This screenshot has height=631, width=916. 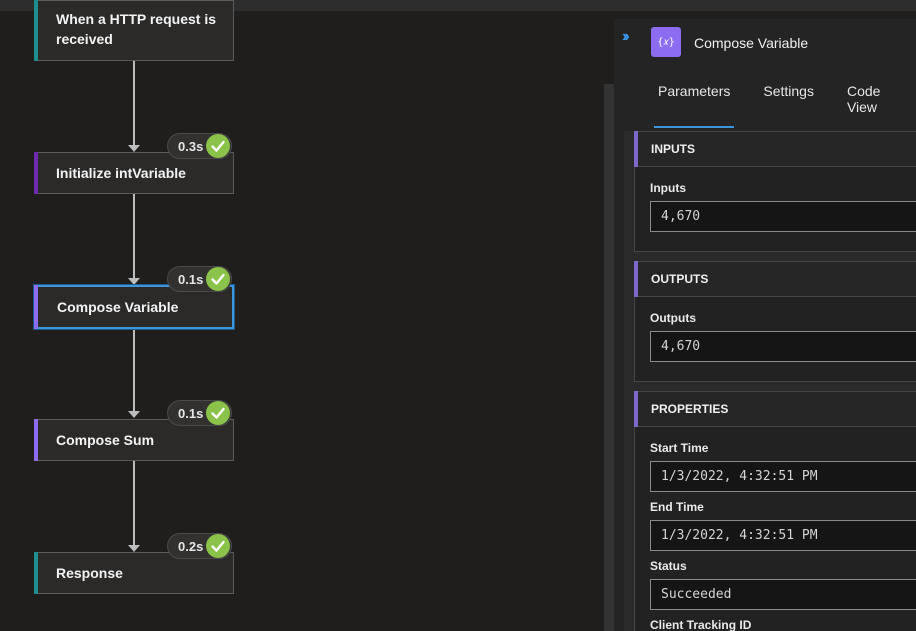 I want to click on flow-node-http-trigger: When a HTTP request is received, so click(x=134, y=30).